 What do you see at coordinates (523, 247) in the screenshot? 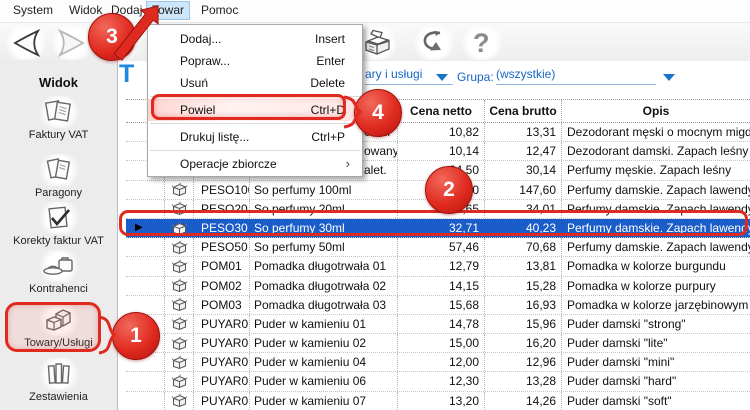
I see `cell-cena-brutto: 70,68` at bounding box center [523, 247].